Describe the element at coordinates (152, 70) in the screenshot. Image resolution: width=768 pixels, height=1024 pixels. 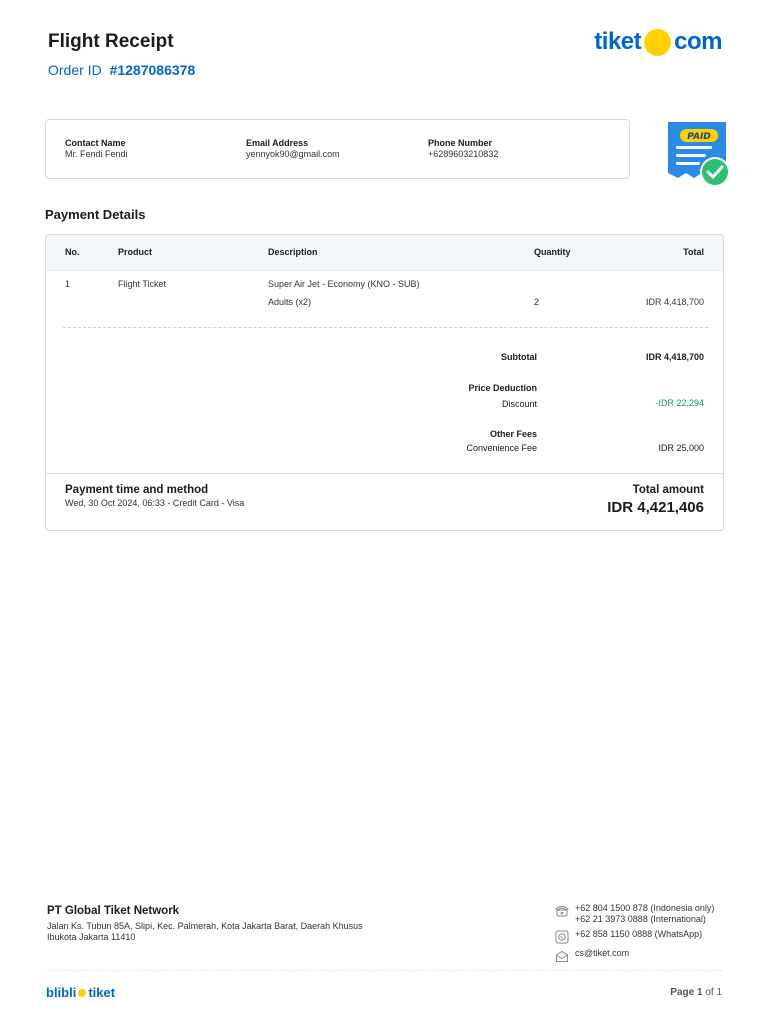
I see `order-id-value: #1287086378` at that location.